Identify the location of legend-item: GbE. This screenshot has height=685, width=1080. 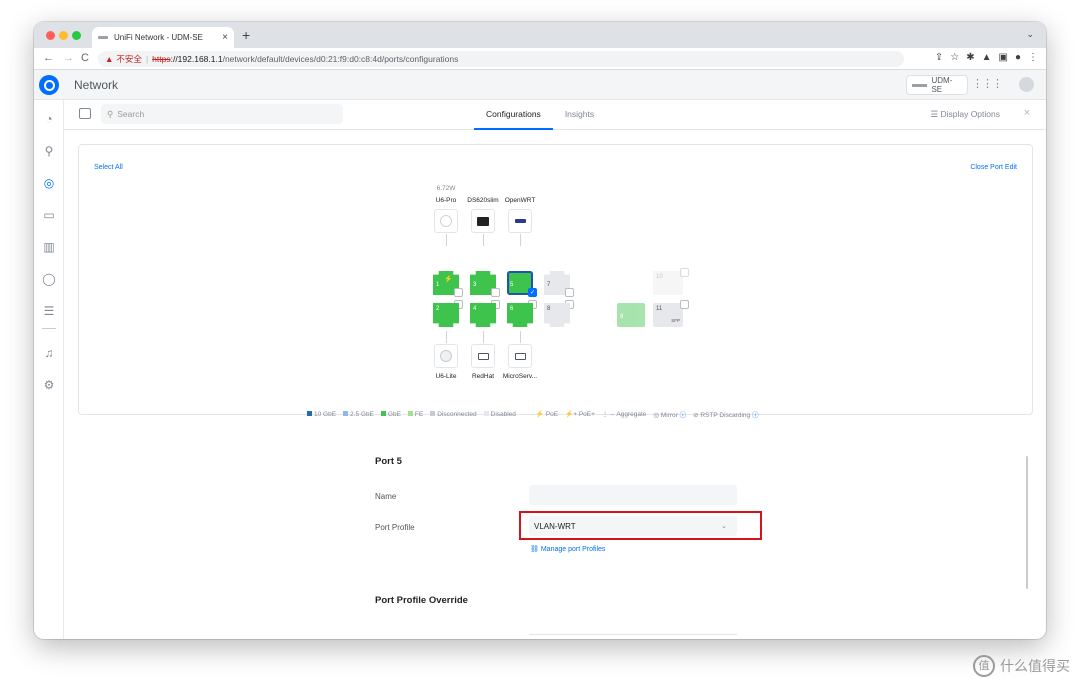
(390, 414).